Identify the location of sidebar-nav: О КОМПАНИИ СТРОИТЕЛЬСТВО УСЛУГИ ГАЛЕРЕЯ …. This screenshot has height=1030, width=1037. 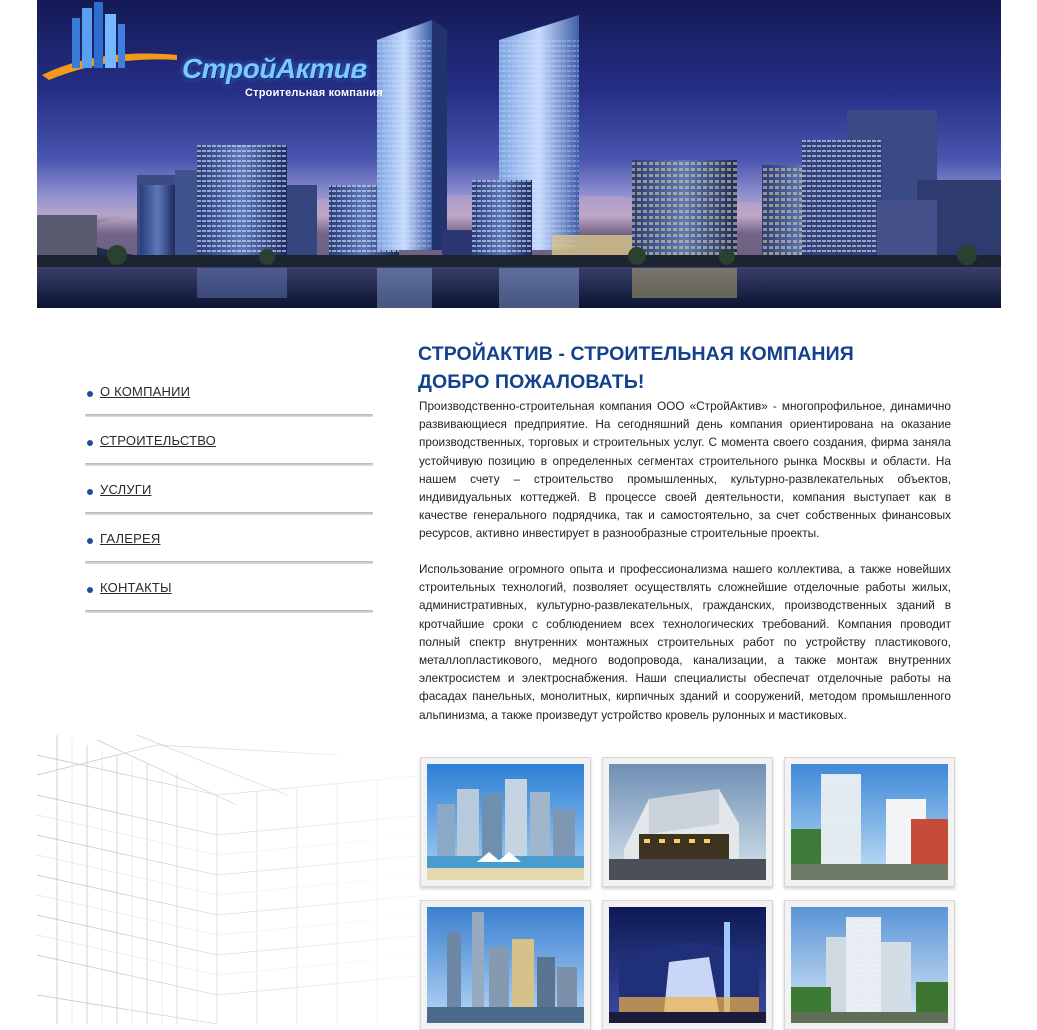
(229, 500).